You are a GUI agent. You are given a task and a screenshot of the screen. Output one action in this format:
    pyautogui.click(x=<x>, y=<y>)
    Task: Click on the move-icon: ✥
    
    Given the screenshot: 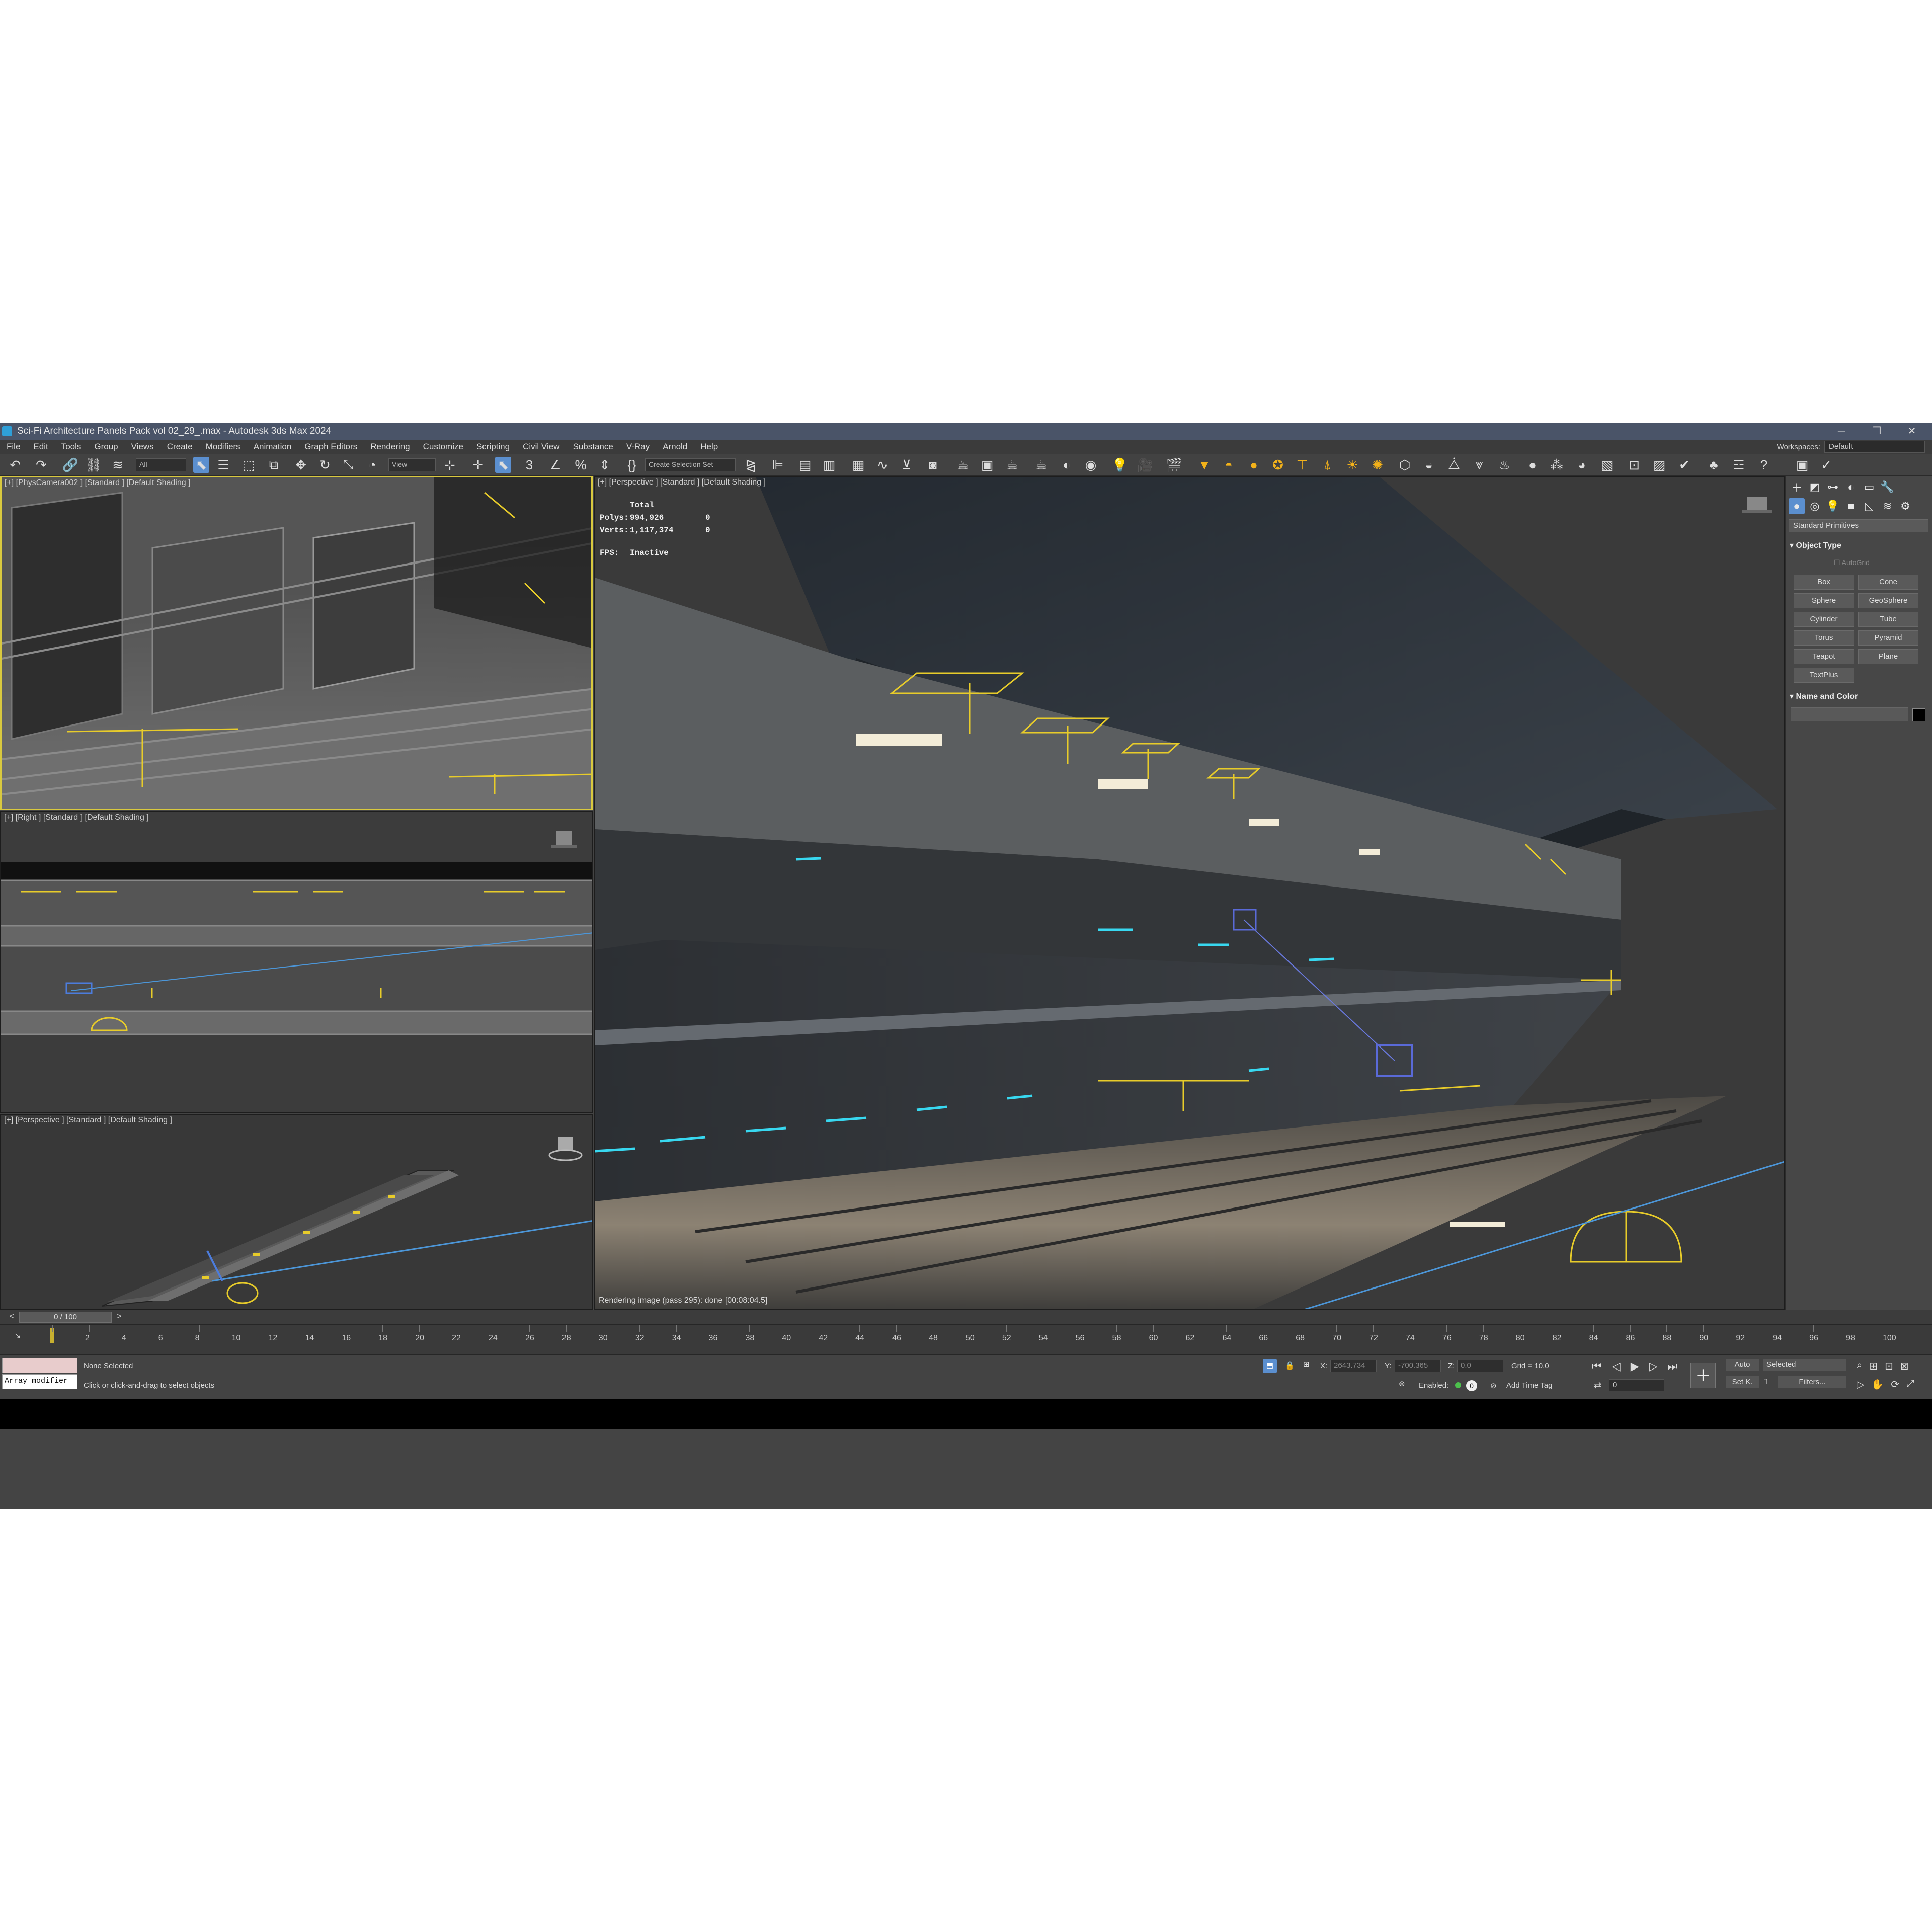 What is the action you would take?
    pyautogui.click(x=301, y=465)
    